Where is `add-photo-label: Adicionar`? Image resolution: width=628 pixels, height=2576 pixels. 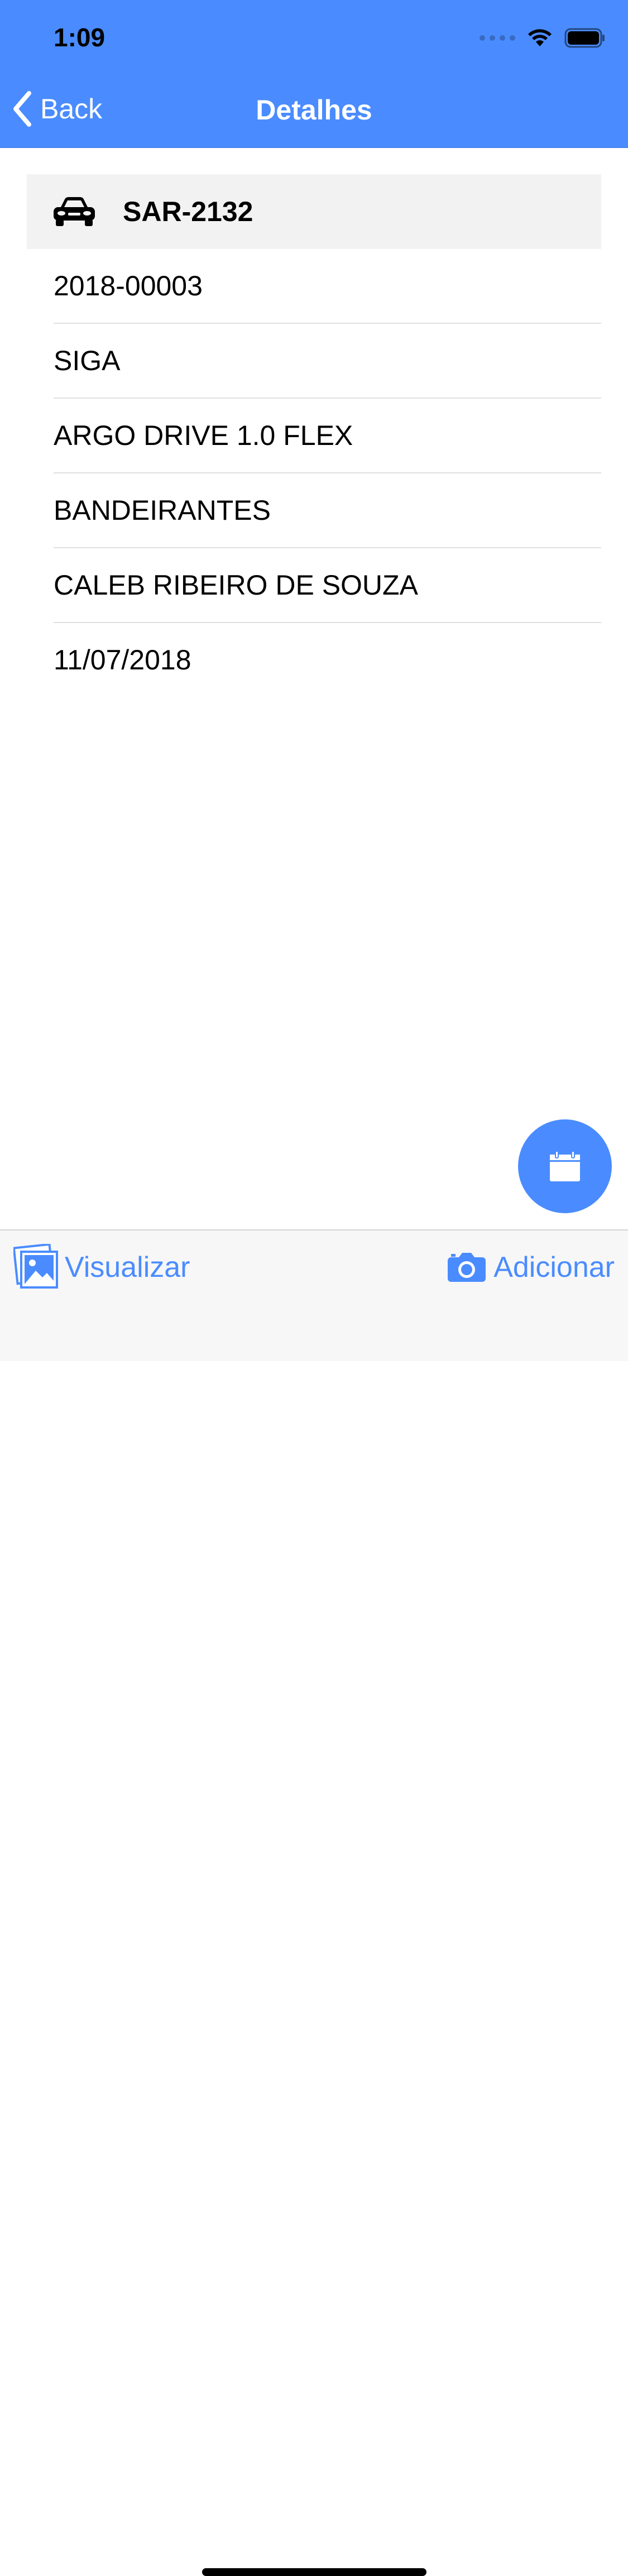
add-photo-label: Adicionar is located at coordinates (554, 1267).